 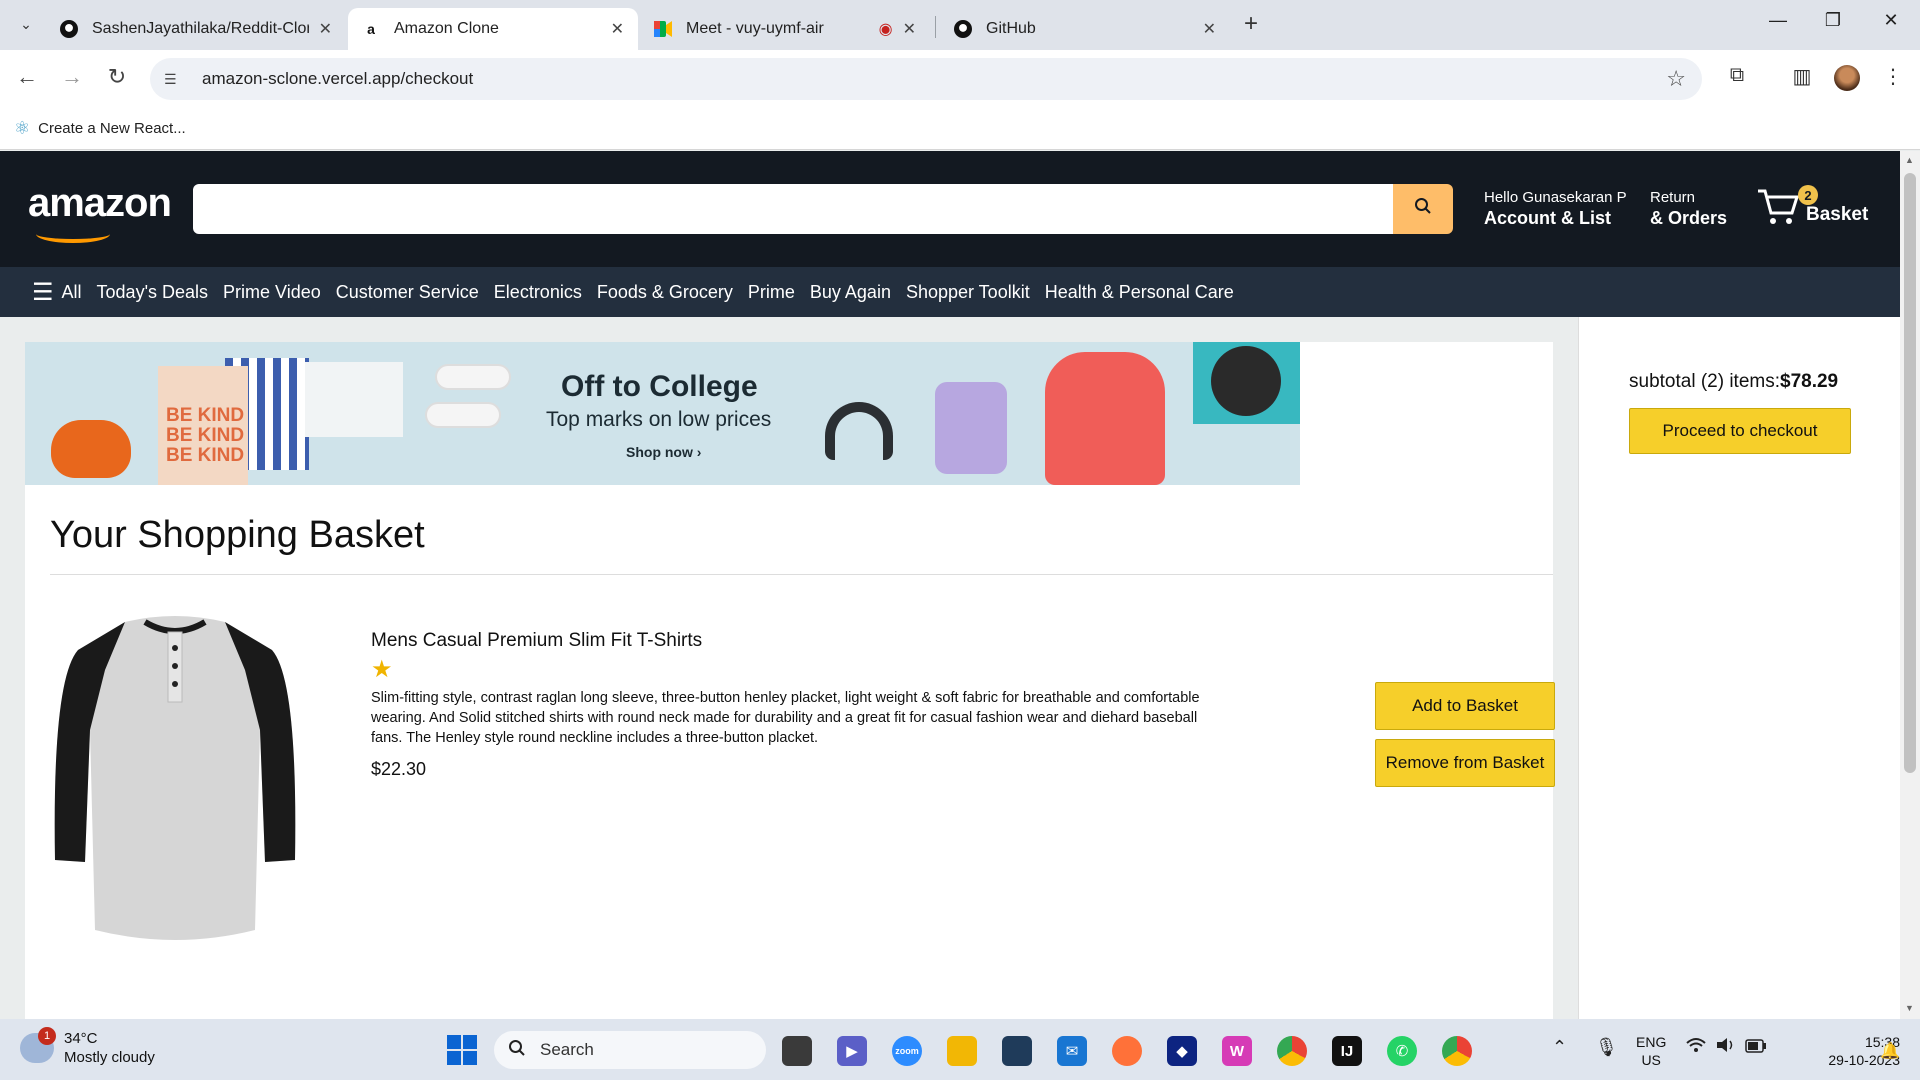 What do you see at coordinates (630, 1050) in the screenshot?
I see `taskbar-search: Search` at bounding box center [630, 1050].